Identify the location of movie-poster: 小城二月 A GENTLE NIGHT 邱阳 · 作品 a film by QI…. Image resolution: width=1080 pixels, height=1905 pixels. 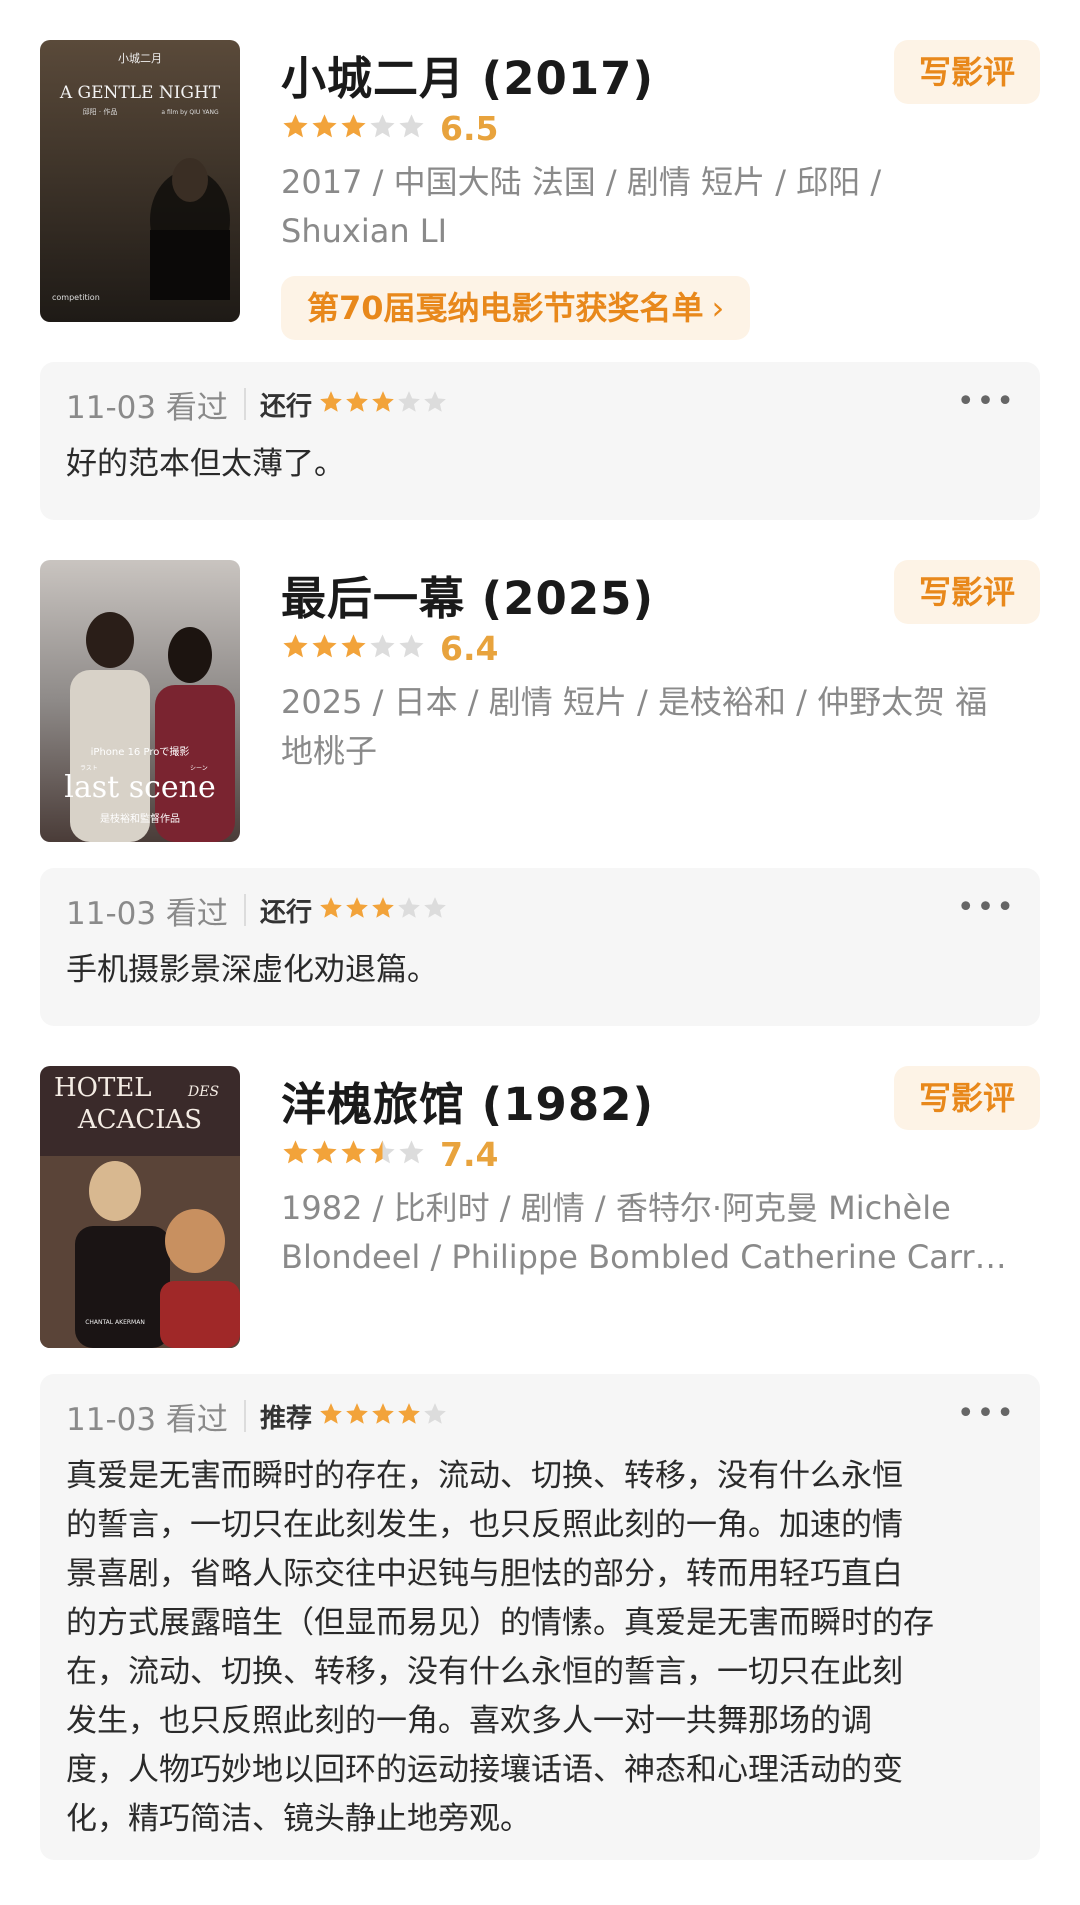
(140, 181).